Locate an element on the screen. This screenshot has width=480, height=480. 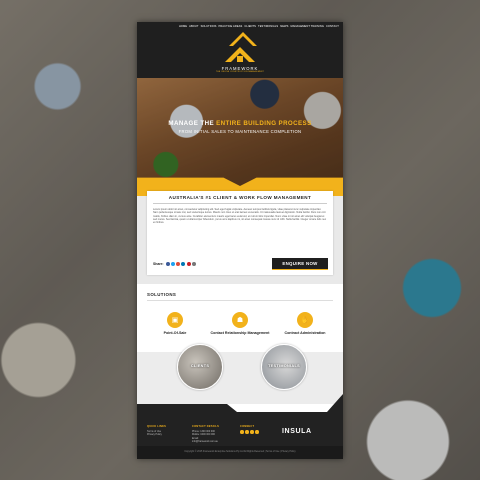
testimonials-bubble: TESTIMONIALS is located at coordinates (284, 367).